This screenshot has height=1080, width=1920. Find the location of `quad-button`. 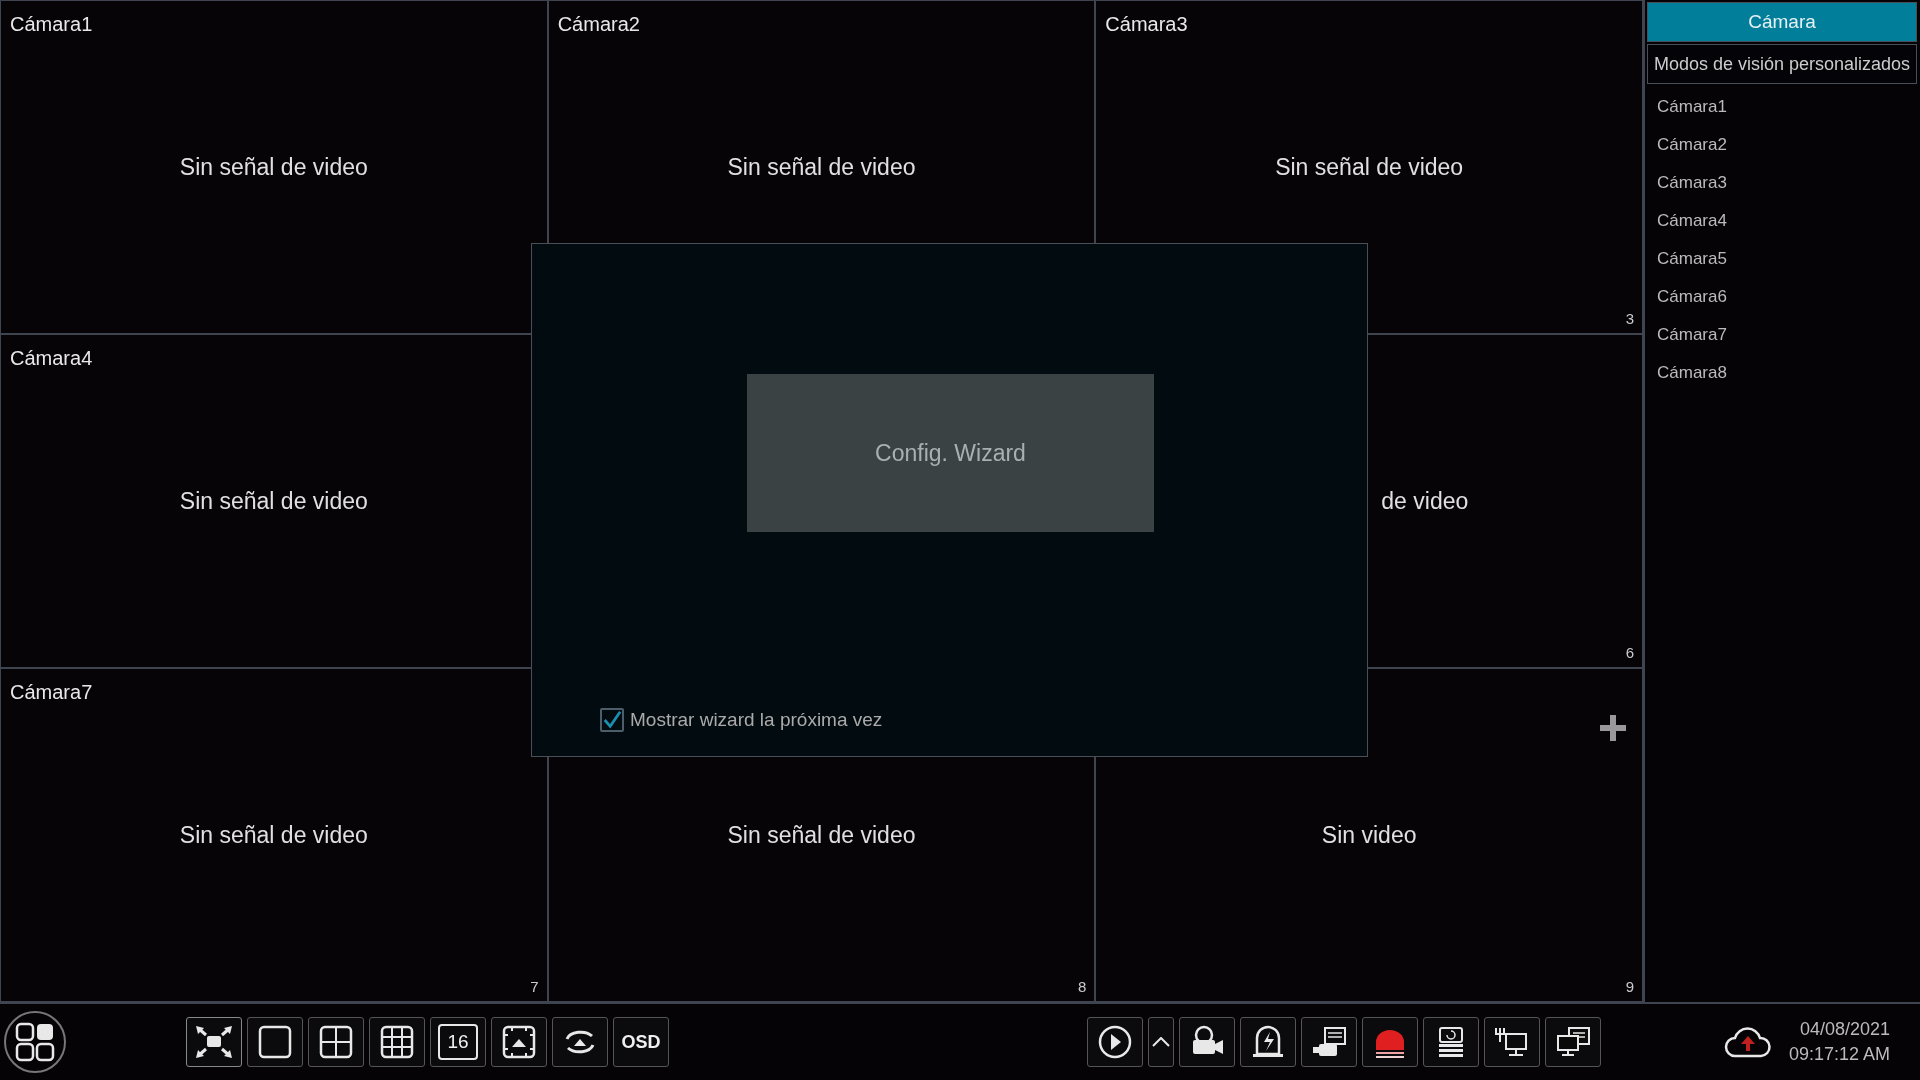

quad-button is located at coordinates (336, 1042).